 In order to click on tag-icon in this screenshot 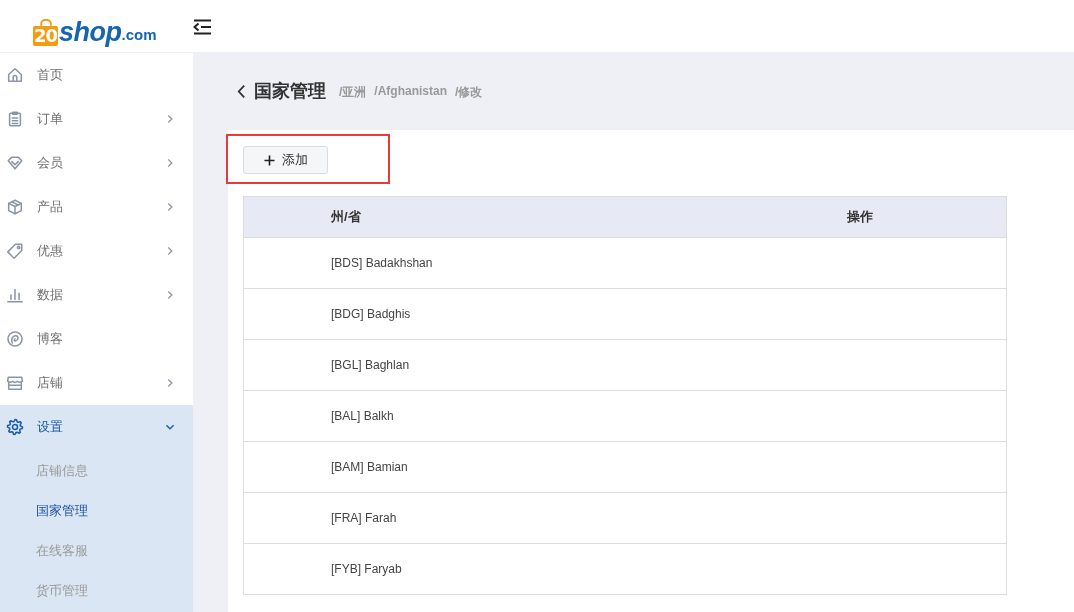, I will do `click(15, 251)`.